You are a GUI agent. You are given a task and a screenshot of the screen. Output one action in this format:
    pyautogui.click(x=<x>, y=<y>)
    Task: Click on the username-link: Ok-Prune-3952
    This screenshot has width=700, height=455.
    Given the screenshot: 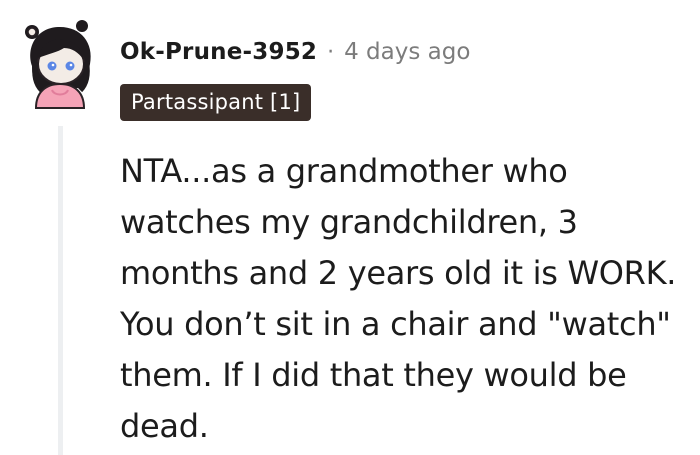 What is the action you would take?
    pyautogui.click(x=218, y=52)
    